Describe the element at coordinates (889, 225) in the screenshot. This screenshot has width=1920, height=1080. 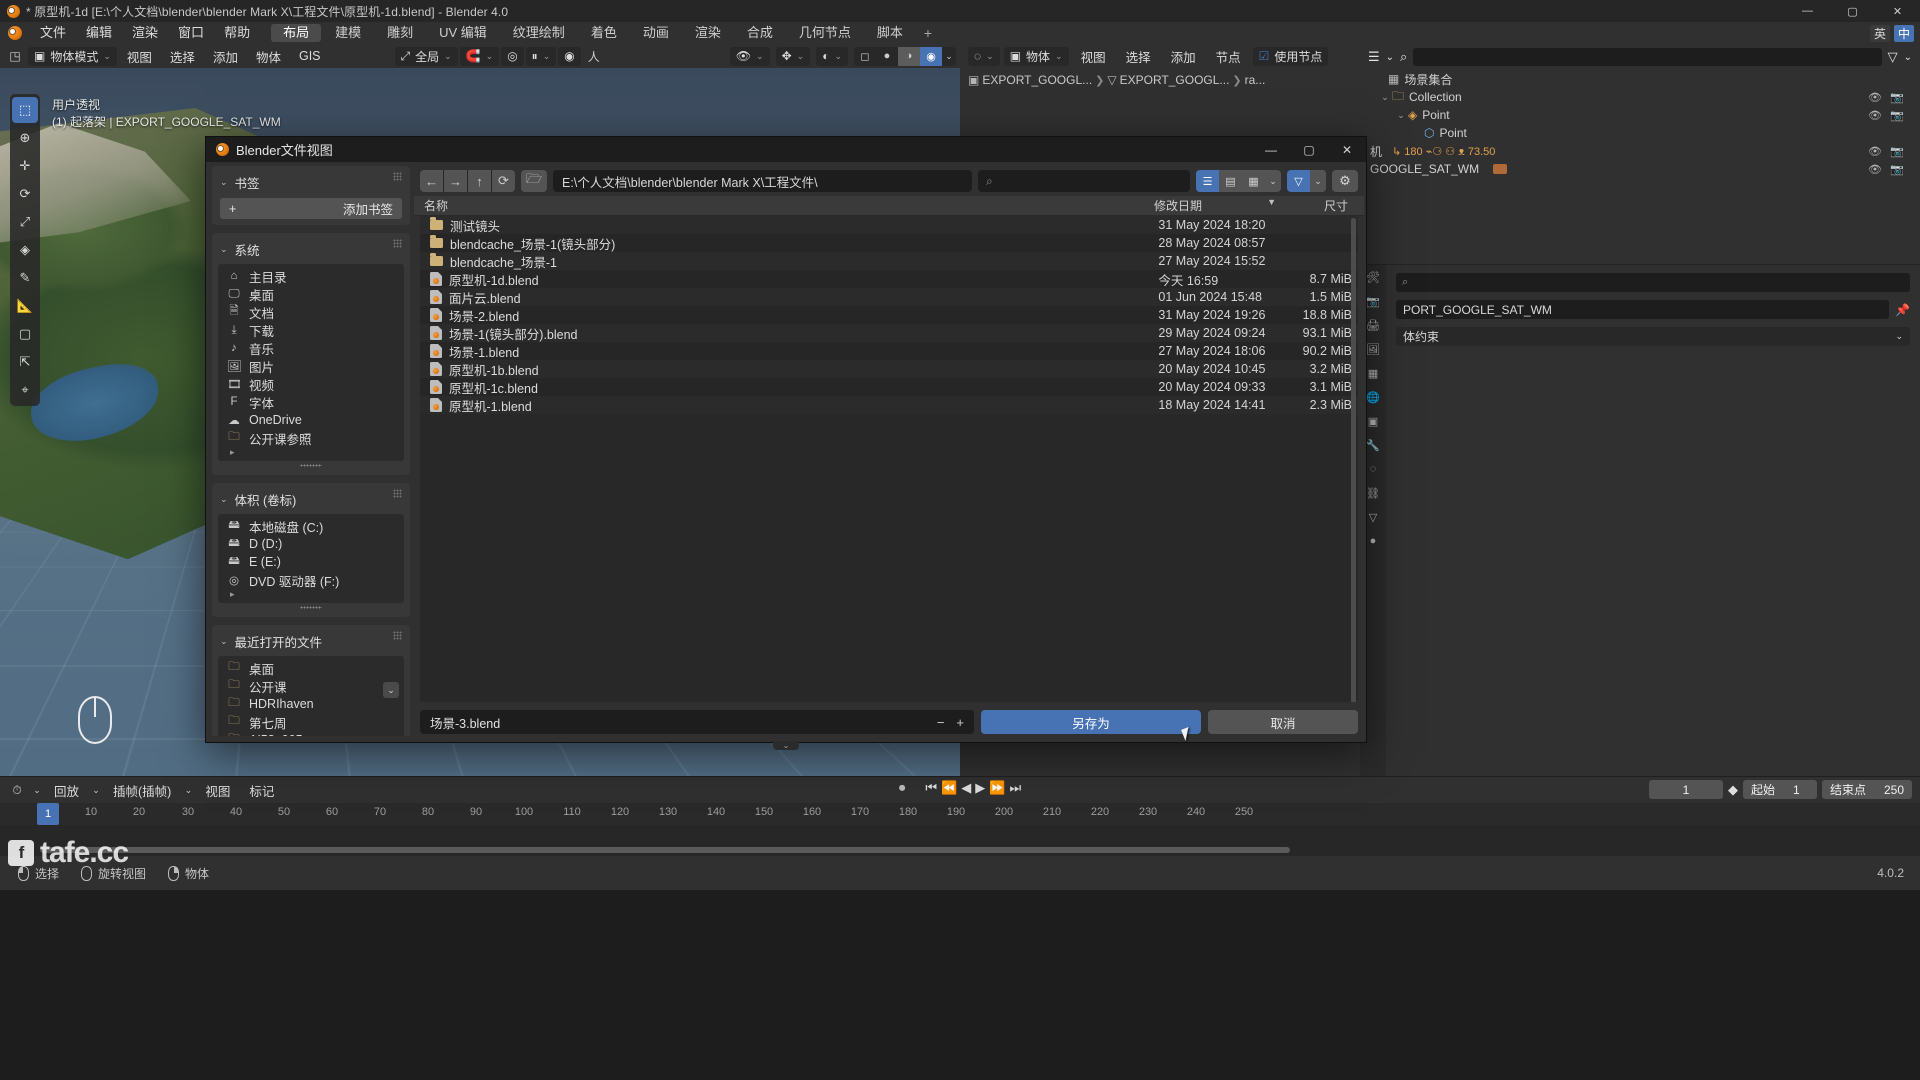
I see `table-row: 测试镜头 31 May 2024 18:20` at that location.